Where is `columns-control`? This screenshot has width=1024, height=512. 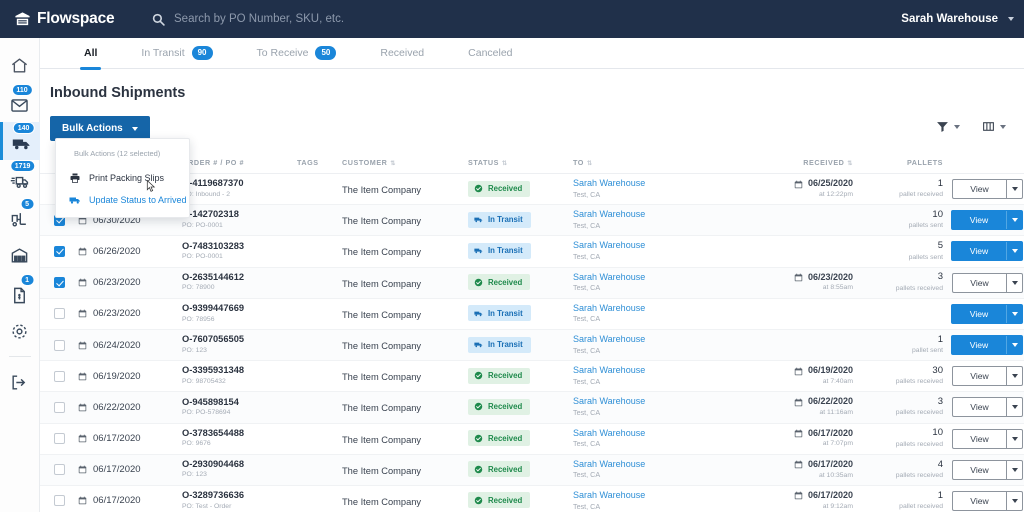
columns-control is located at coordinates (994, 126).